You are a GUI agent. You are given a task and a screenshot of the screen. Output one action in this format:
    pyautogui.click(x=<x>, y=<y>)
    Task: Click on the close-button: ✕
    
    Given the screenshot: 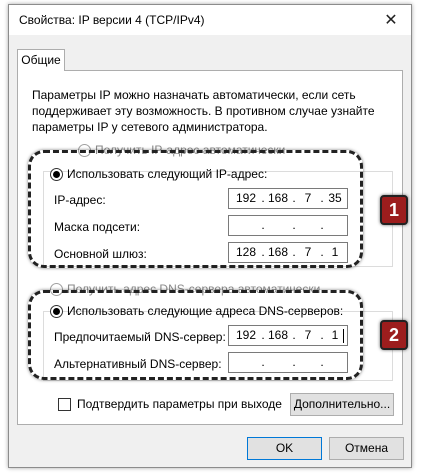 What is the action you would take?
    pyautogui.click(x=391, y=20)
    